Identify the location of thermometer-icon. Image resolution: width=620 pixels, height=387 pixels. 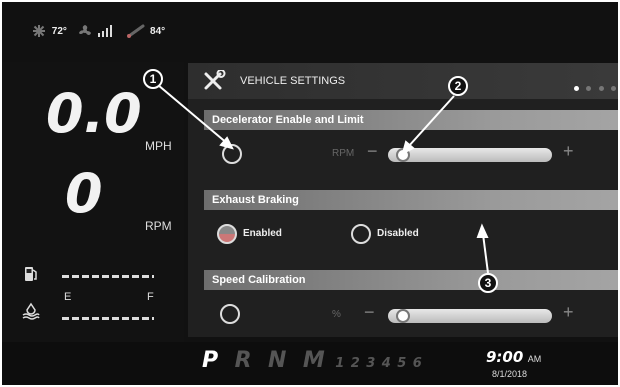
(136, 31).